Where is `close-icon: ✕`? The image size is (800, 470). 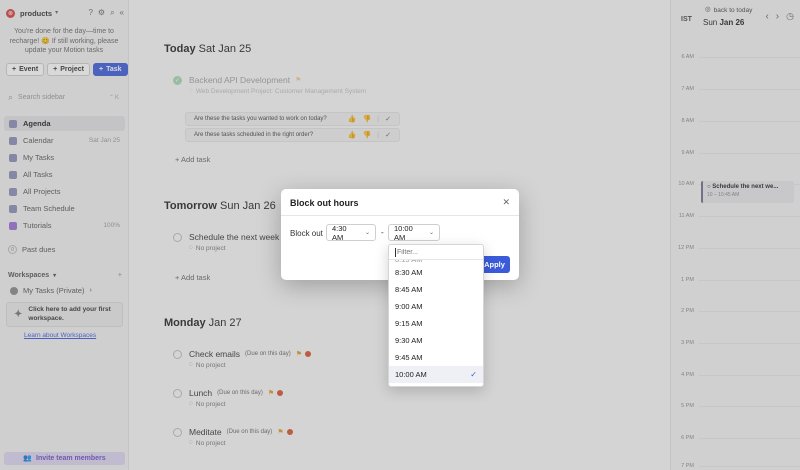
close-icon: ✕ is located at coordinates (506, 202).